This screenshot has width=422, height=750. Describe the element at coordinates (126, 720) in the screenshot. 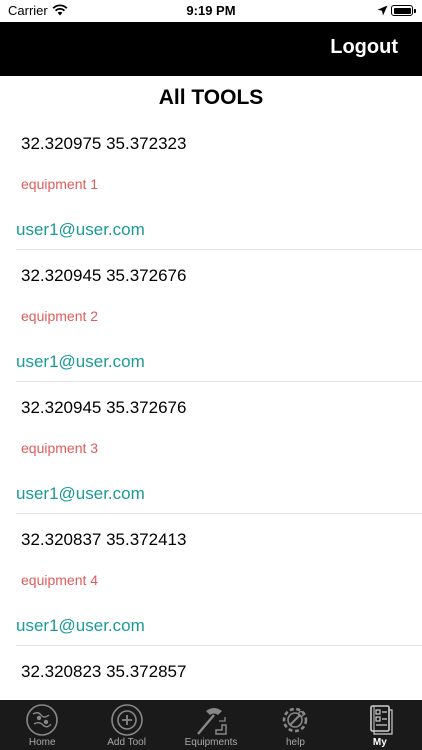

I see `add-tool-icon` at that location.